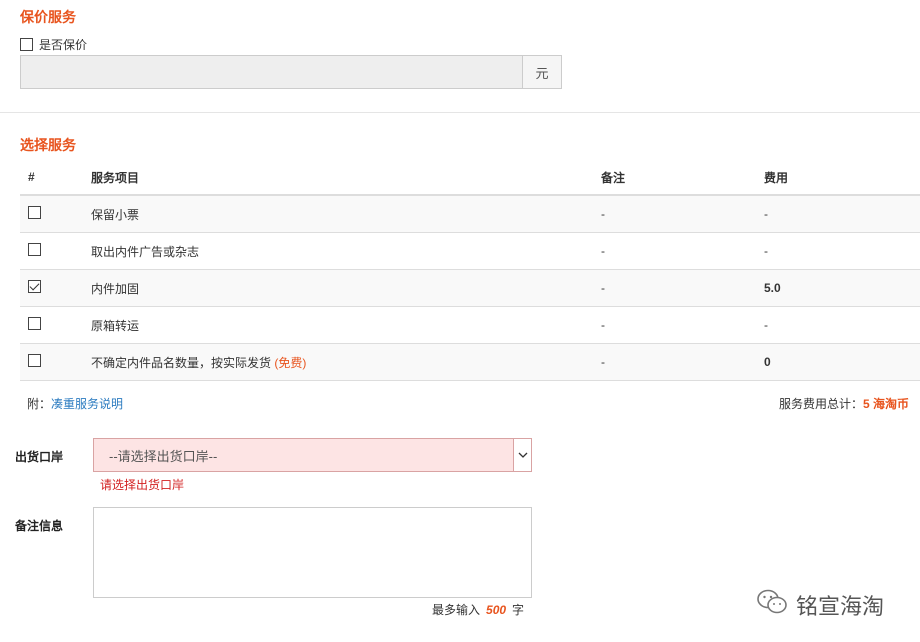 This screenshot has height=642, width=920. I want to click on watermark: 铭宣海淘, so click(820, 605).